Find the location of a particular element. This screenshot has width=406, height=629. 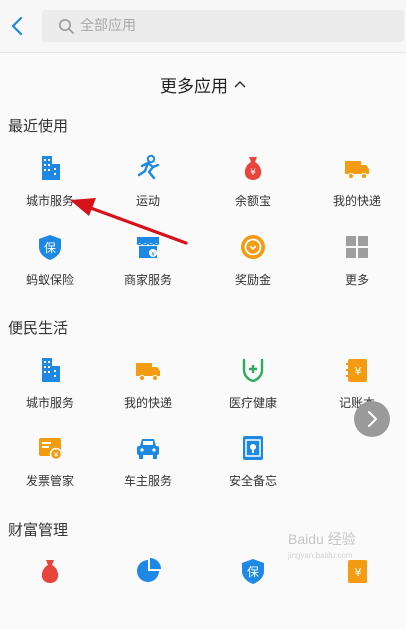

top-bar is located at coordinates (203, 26).